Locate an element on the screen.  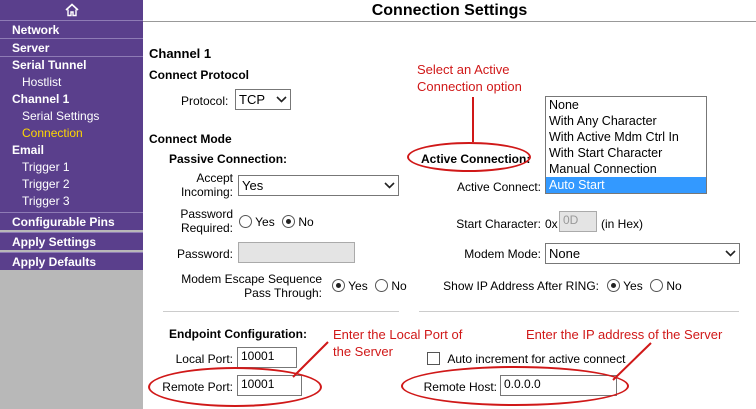
sidebar-item-server: Server is located at coordinates (71, 47).